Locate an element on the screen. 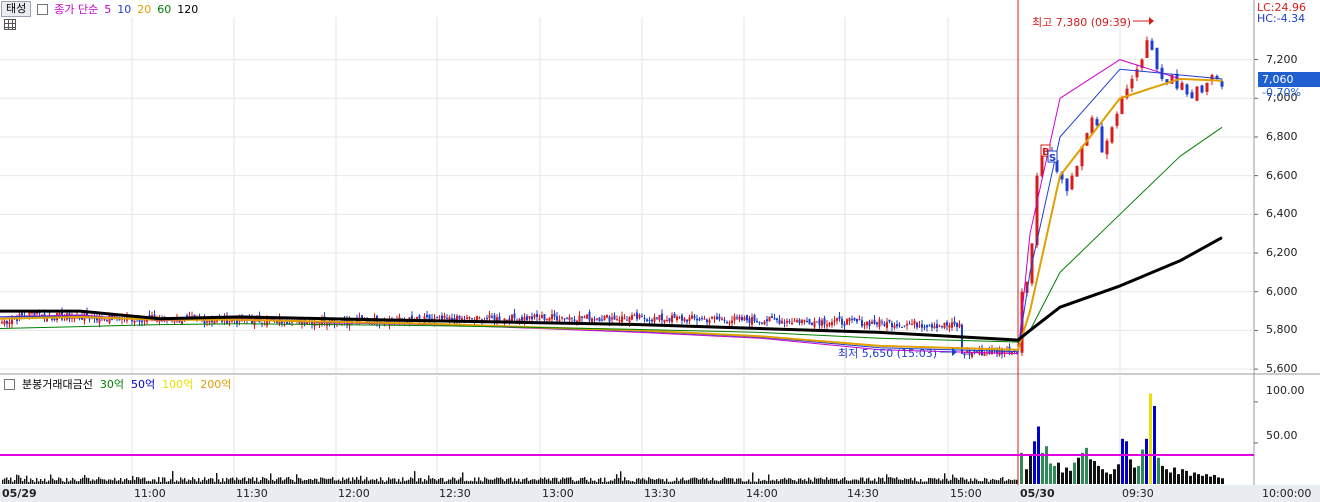  grid-icon is located at coordinates (10, 24).